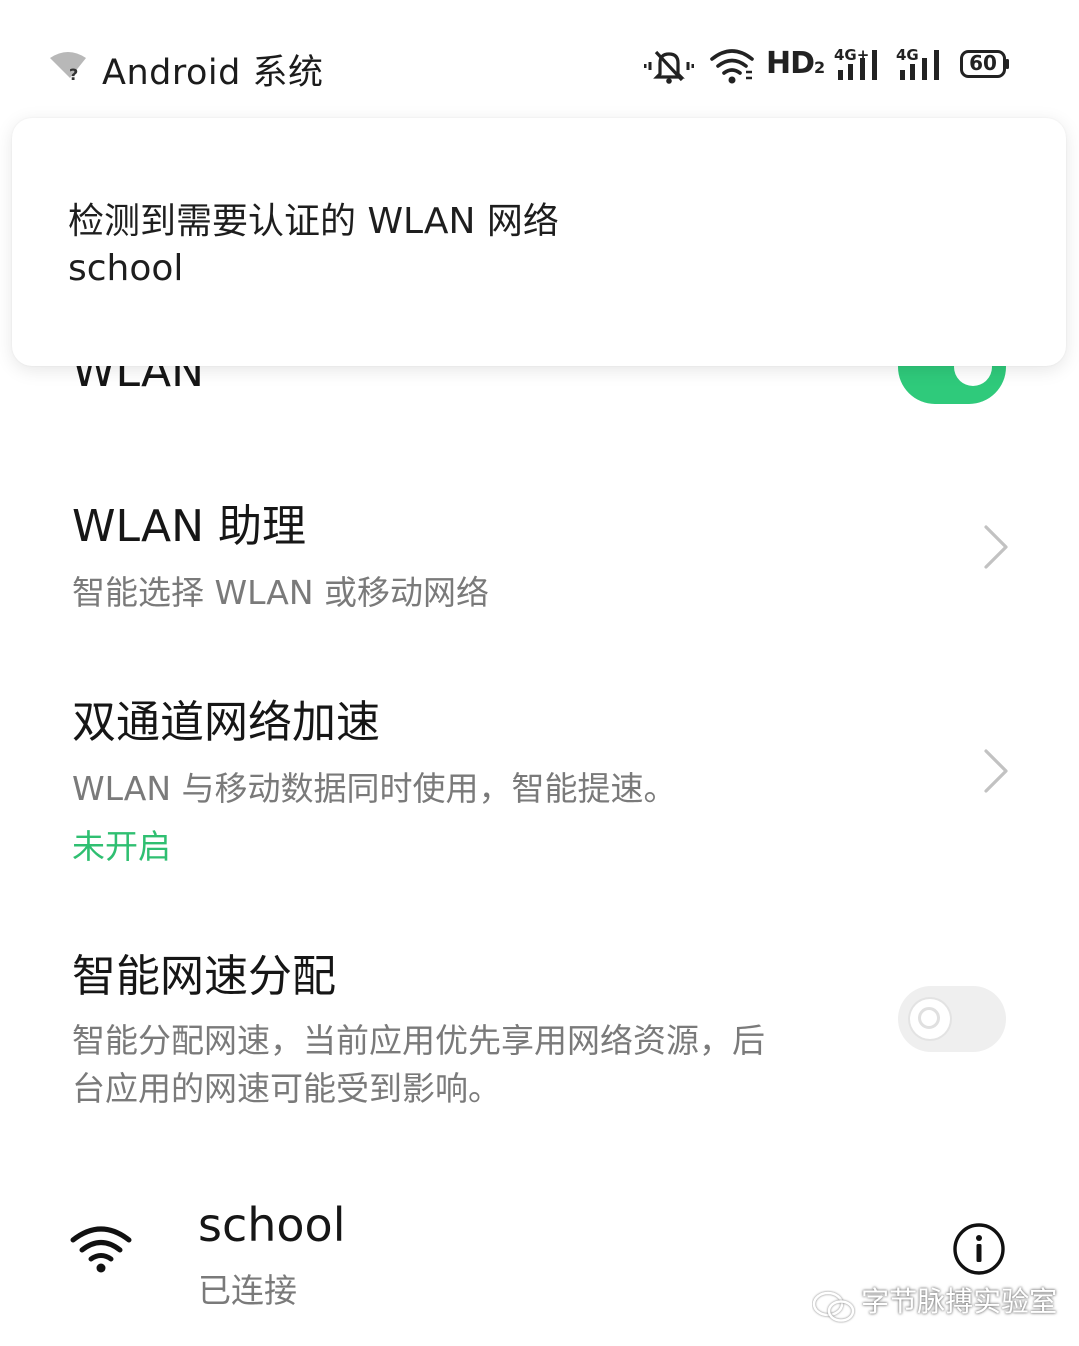  I want to click on wlan-assistant-title: WLAN 助理, so click(189, 526).